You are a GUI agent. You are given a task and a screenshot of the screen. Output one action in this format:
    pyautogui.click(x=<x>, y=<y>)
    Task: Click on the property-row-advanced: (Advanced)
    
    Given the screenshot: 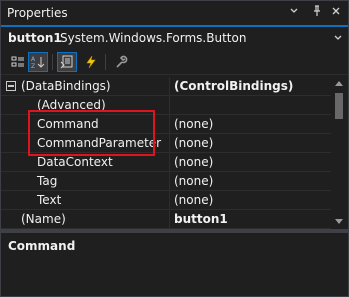 What is the action you would take?
    pyautogui.click(x=166, y=105)
    